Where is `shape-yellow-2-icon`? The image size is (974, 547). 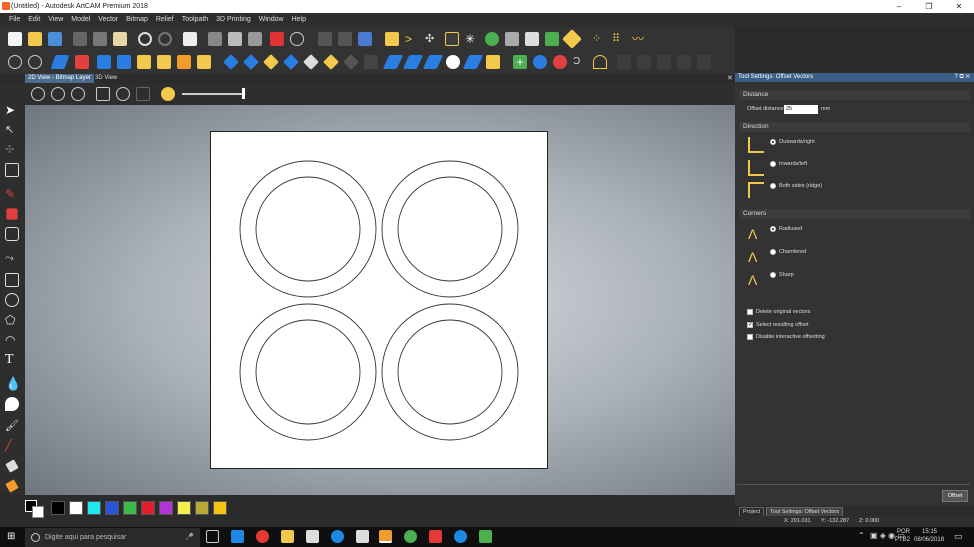
shape-yellow-2-icon is located at coordinates (331, 62).